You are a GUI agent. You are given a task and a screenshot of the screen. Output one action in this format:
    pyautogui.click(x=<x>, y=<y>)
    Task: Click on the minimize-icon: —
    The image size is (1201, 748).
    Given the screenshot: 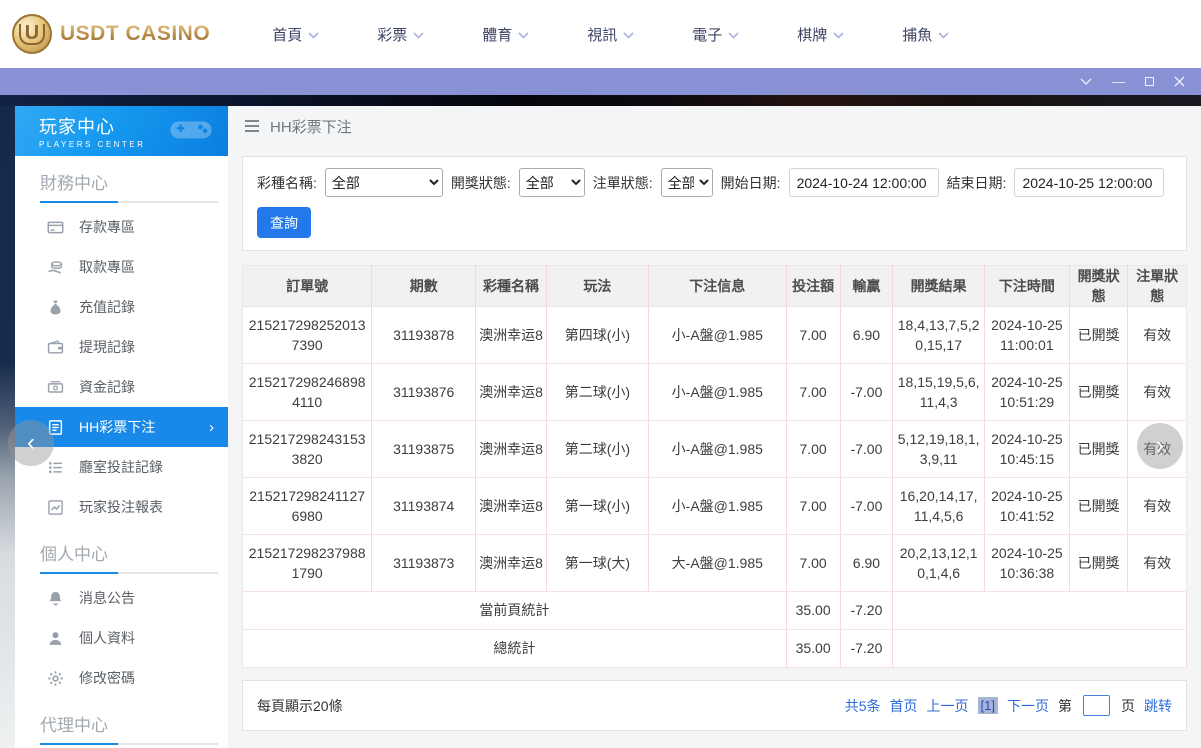 What is the action you would take?
    pyautogui.click(x=1118, y=81)
    